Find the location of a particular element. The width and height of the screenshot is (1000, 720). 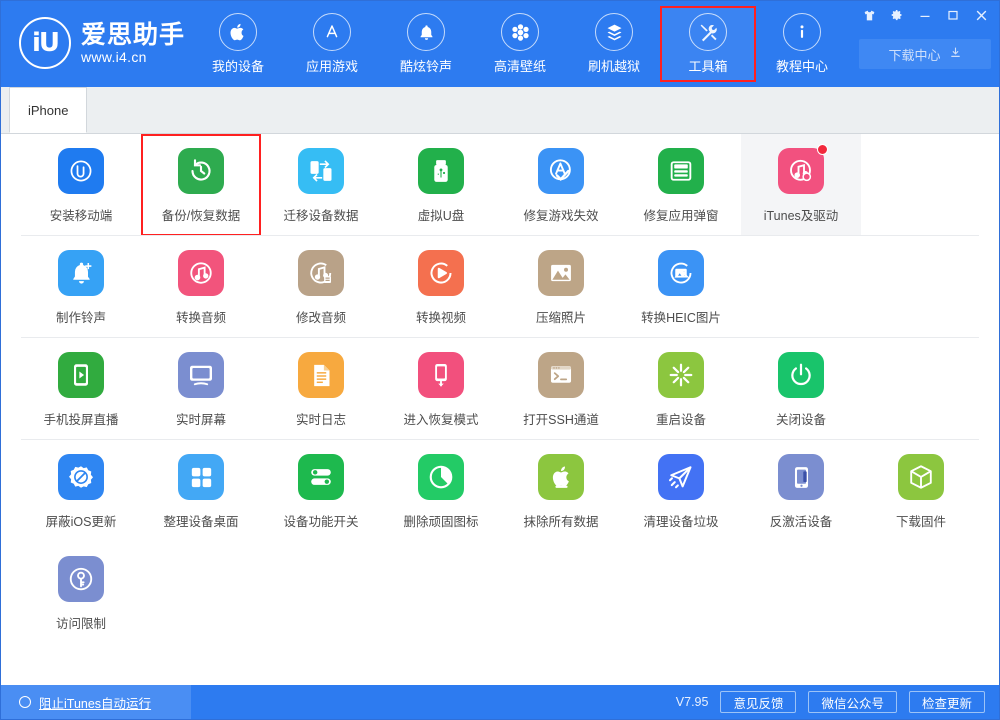

tool-label: 修改音频 is located at coordinates (320, 318).